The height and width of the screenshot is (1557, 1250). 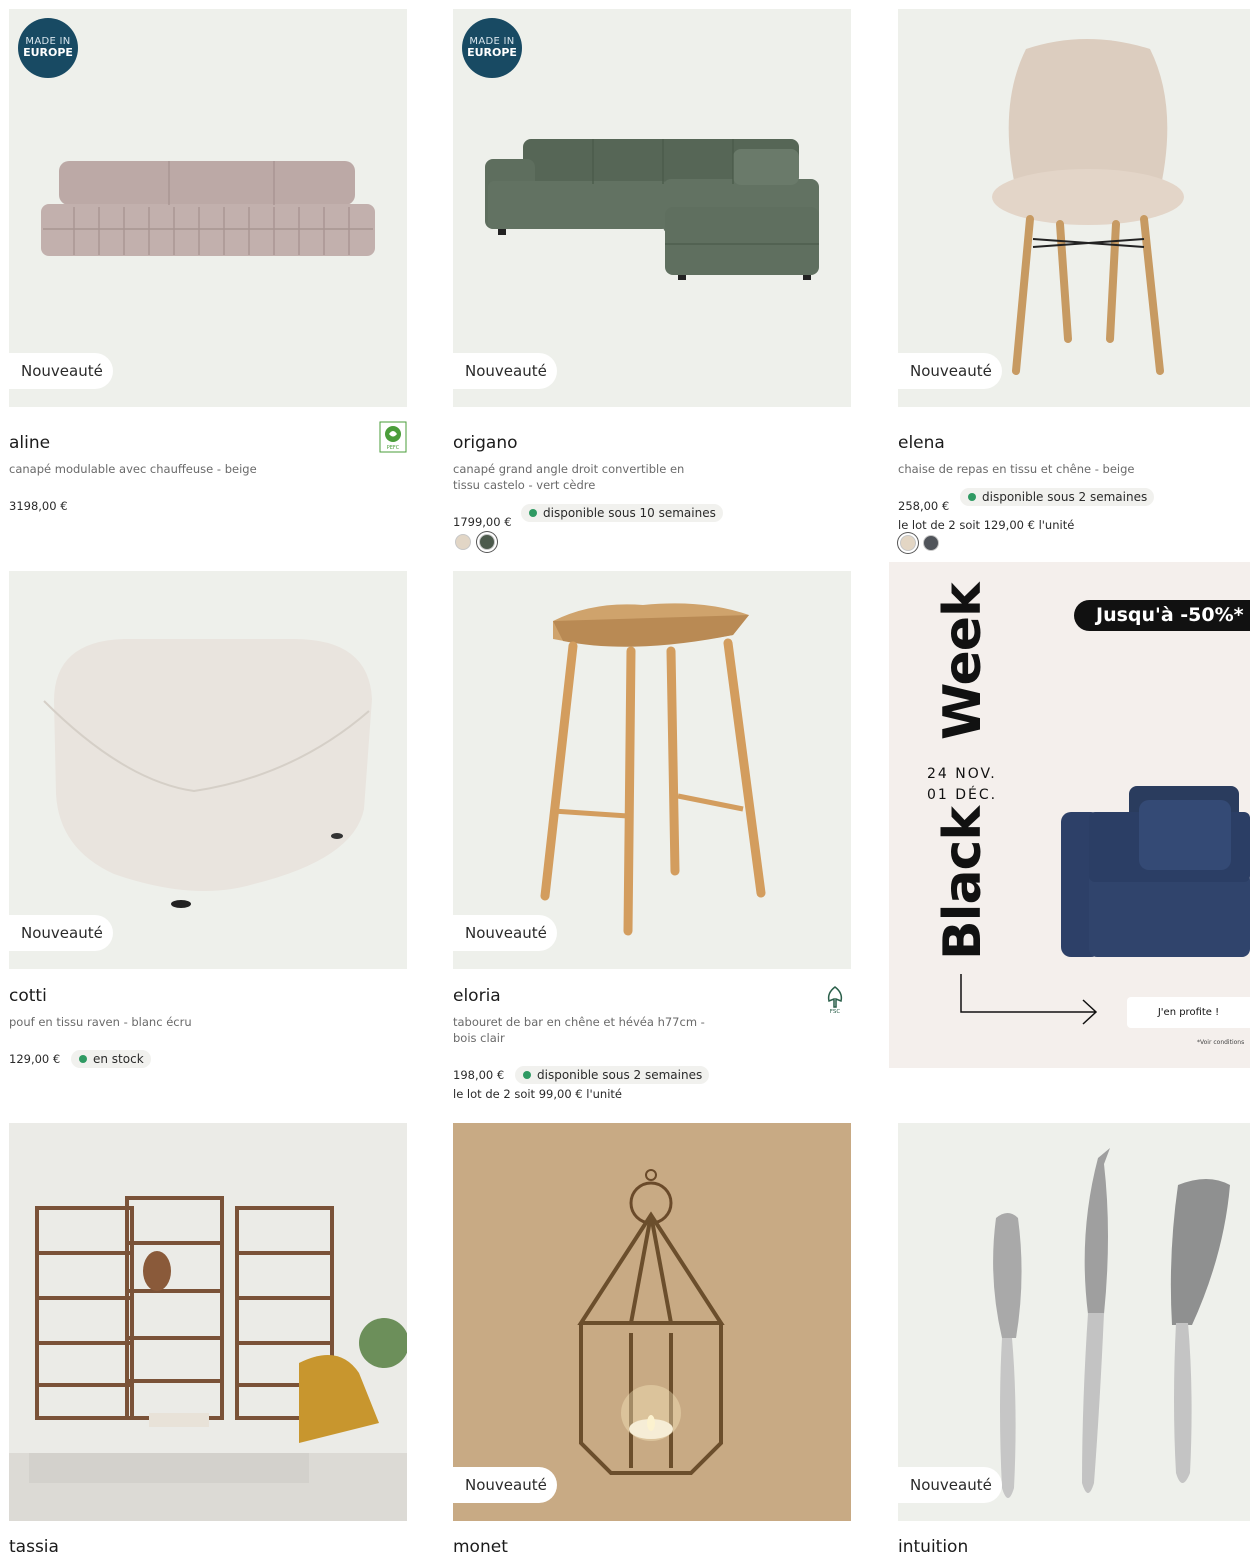 I want to click on product-price: 129,00 €, so click(x=35, y=1059).